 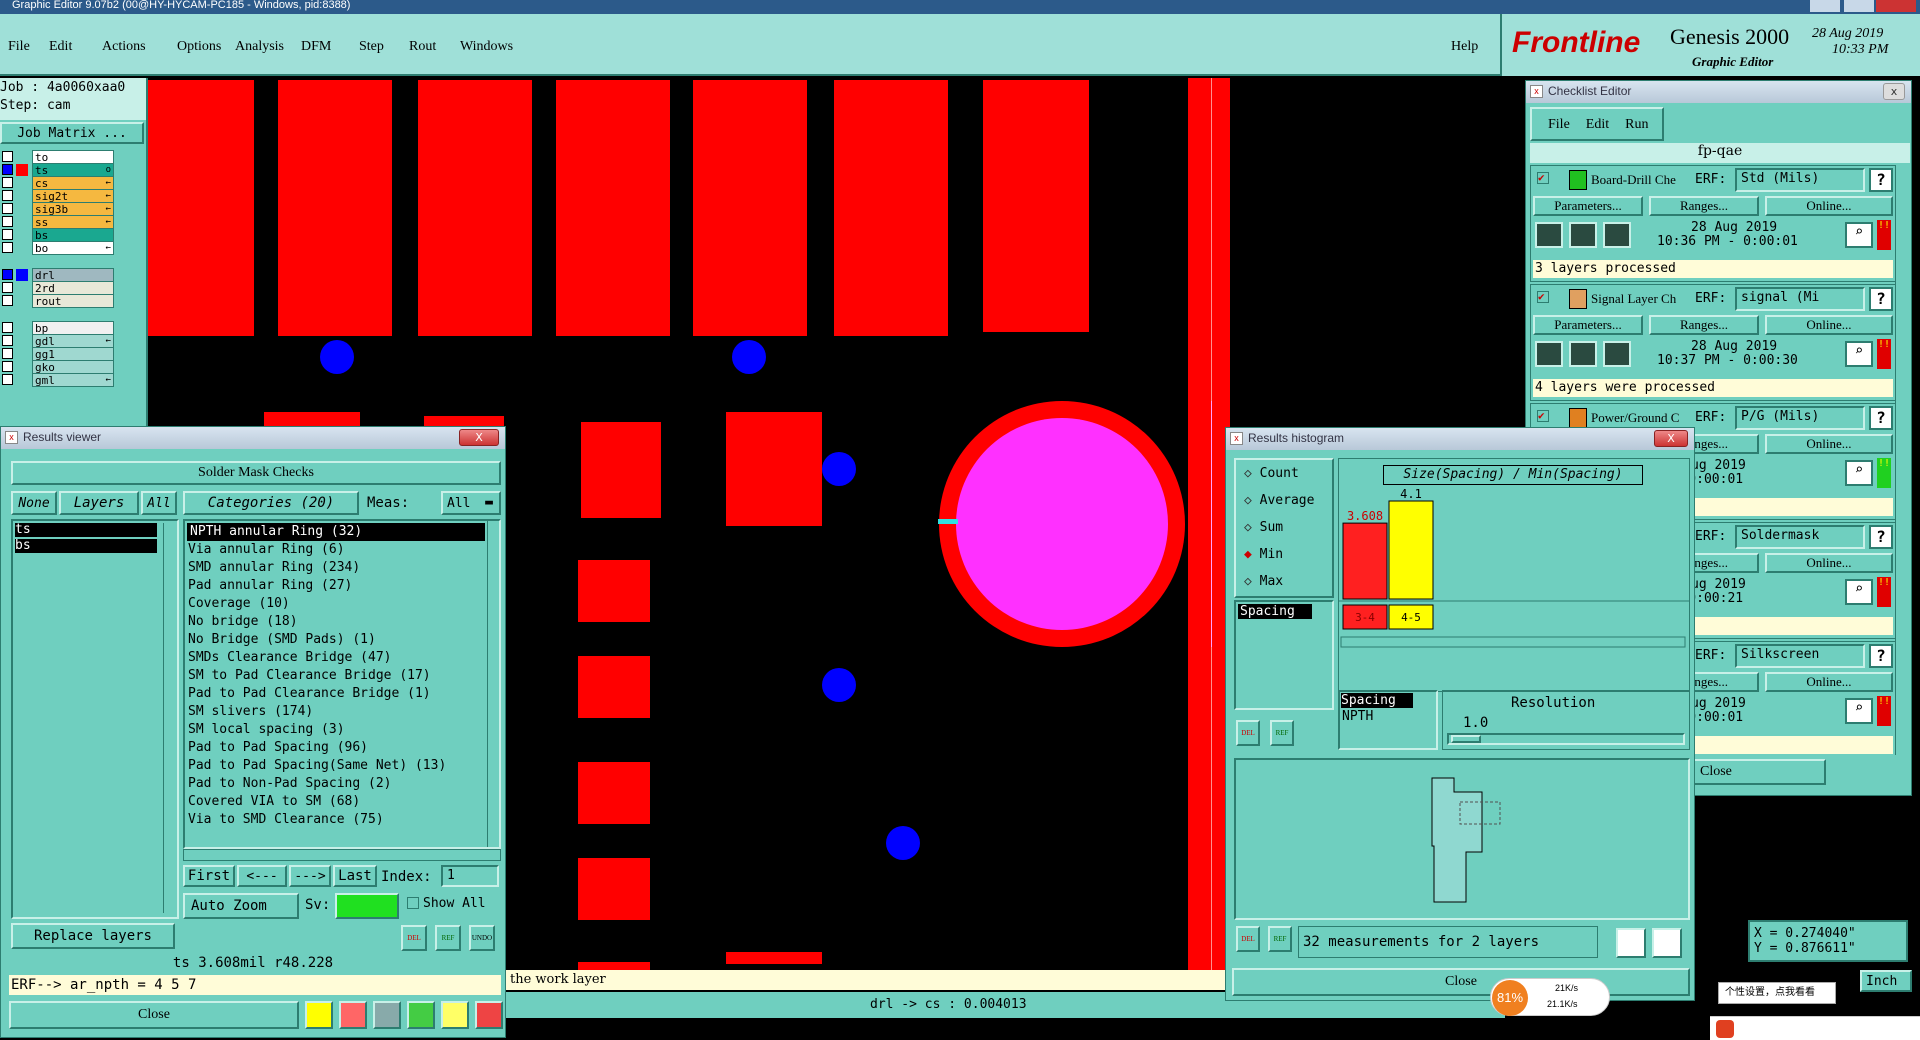 I want to click on category-item: SM slivers (174), so click(x=336, y=712).